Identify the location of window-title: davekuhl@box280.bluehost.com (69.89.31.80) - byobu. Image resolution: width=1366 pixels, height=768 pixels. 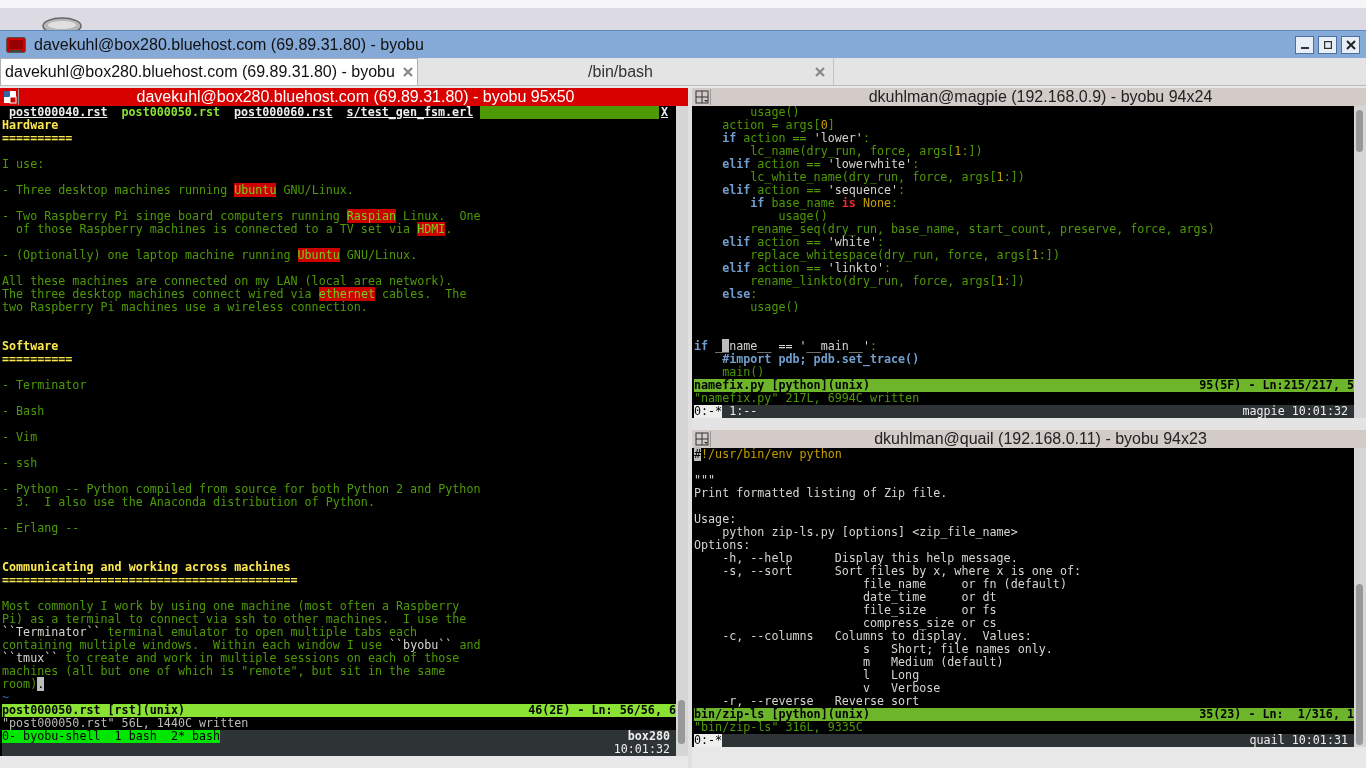
(229, 44).